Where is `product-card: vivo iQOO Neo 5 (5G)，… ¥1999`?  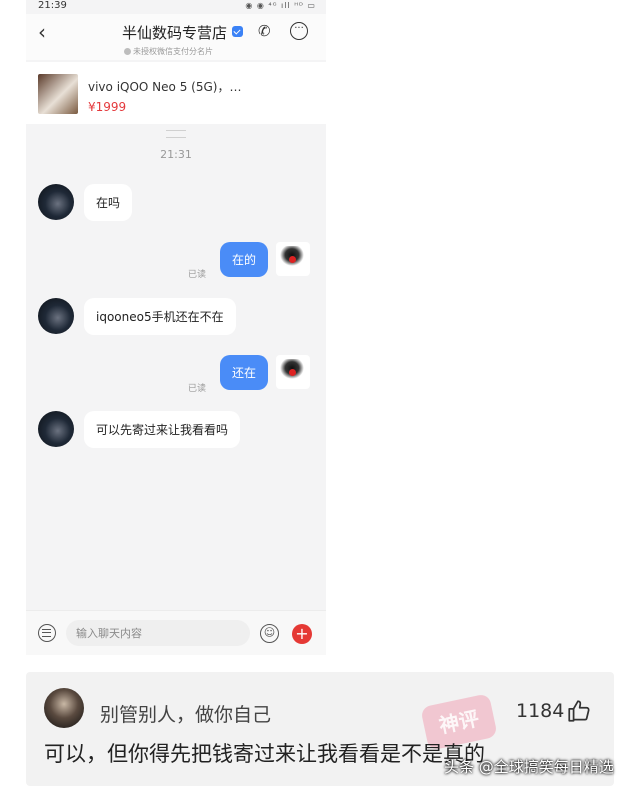 product-card: vivo iQOO Neo 5 (5G)，… ¥1999 is located at coordinates (176, 93).